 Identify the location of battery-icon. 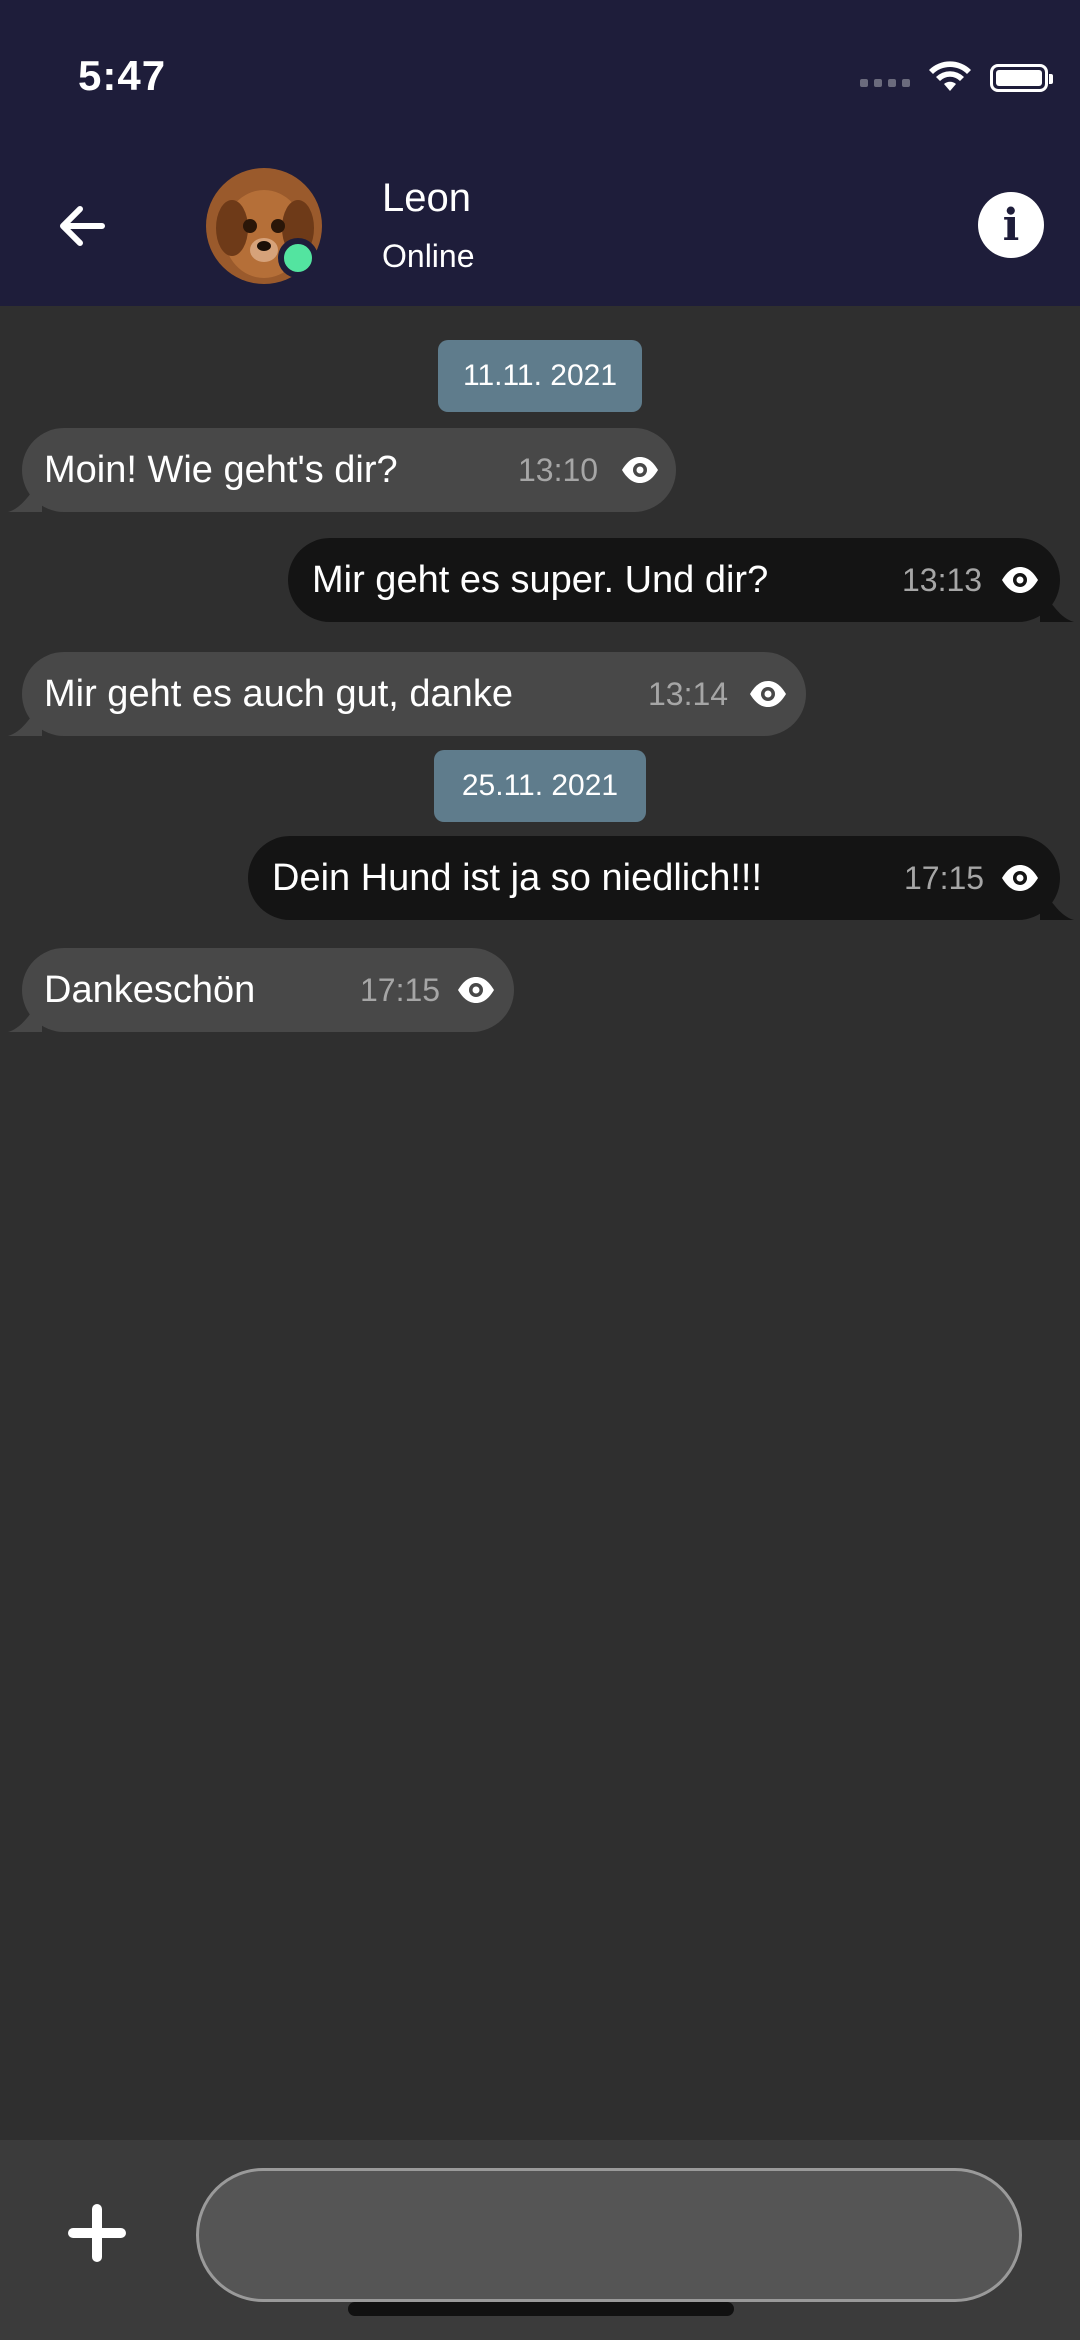
(1021, 78).